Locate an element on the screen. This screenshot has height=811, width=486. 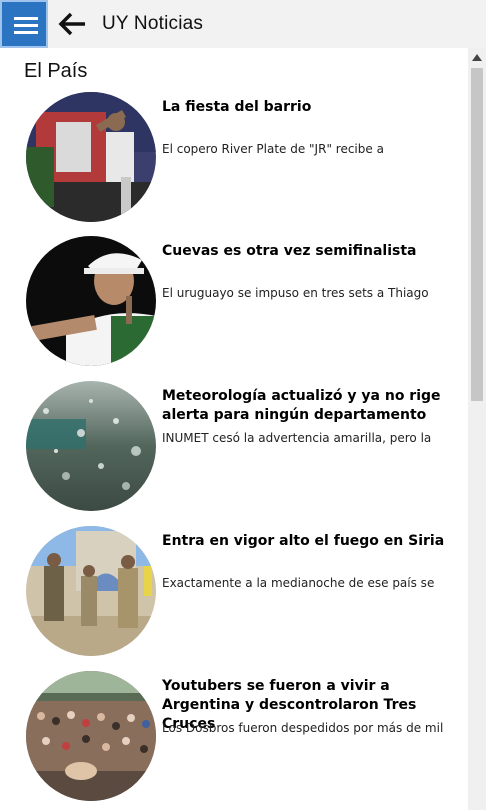
section-title: El País is located at coordinates (56, 71).